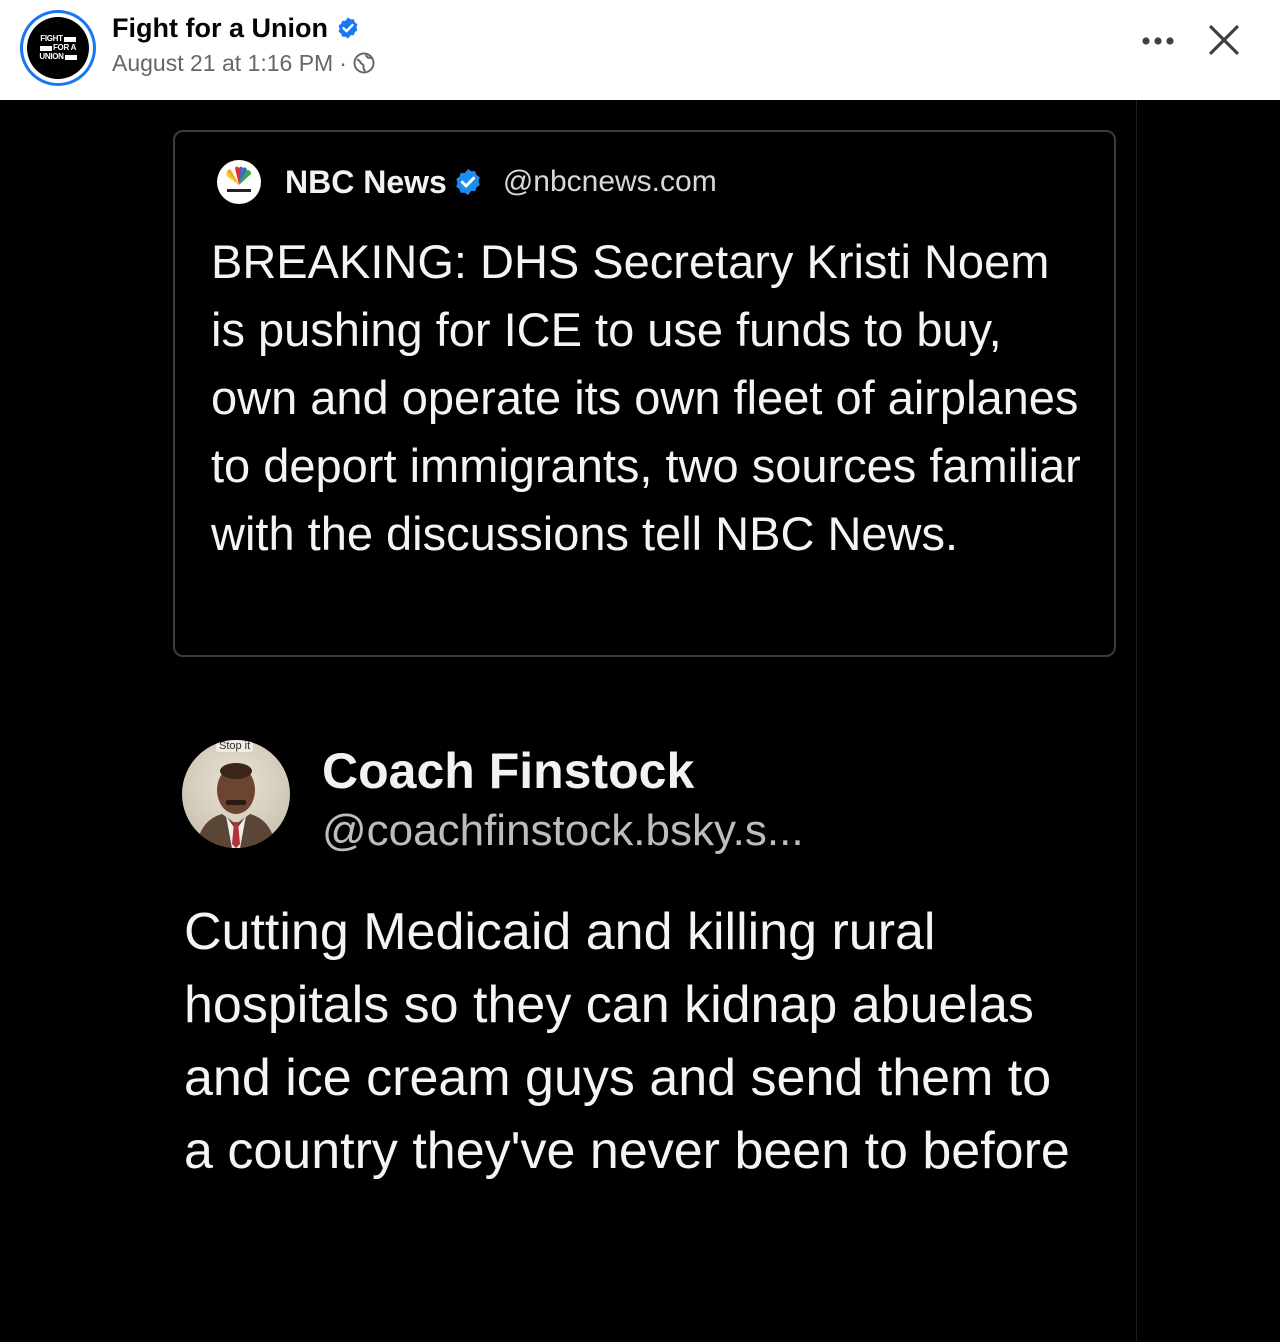 The width and height of the screenshot is (1280, 1342). What do you see at coordinates (236, 805) in the screenshot?
I see `person-portrait-icon` at bounding box center [236, 805].